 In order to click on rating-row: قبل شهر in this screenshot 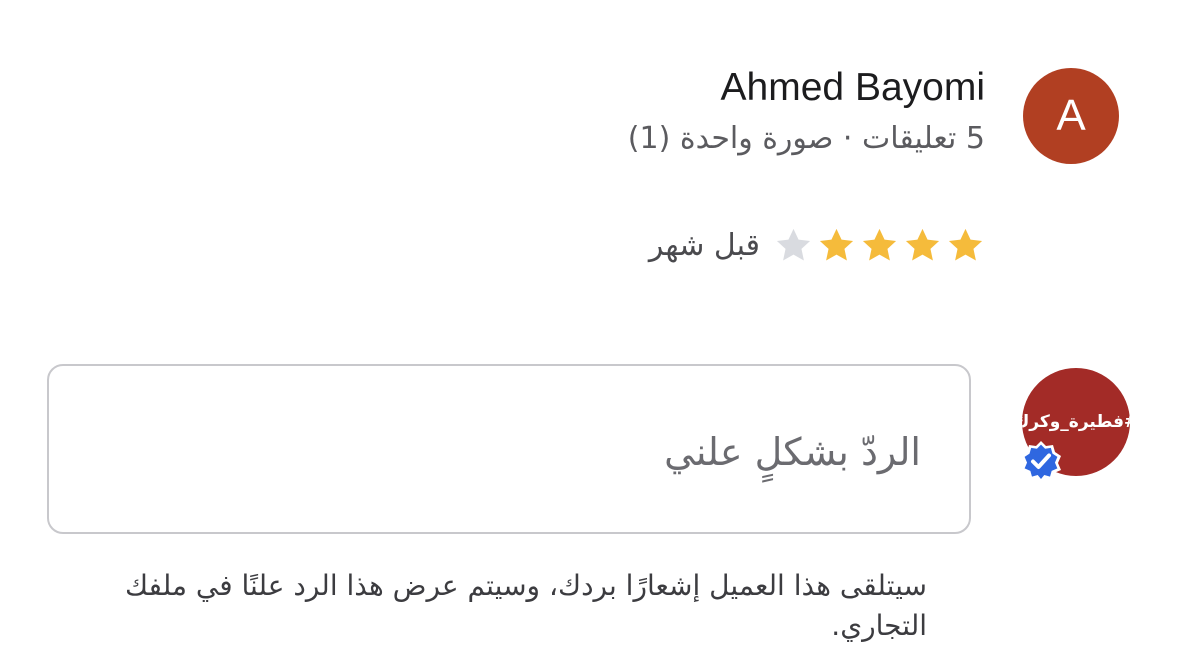, I will do `click(817, 245)`.